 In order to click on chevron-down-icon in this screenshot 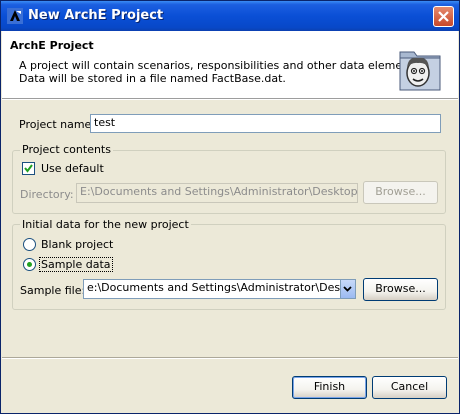, I will do `click(347, 289)`.